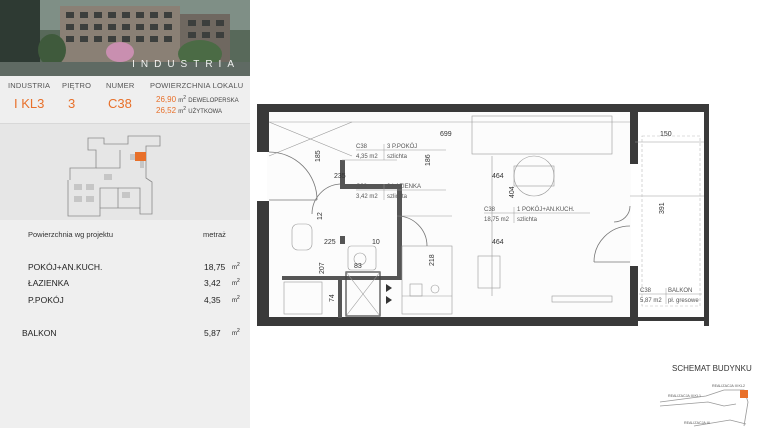 The width and height of the screenshot is (760, 428). Describe the element at coordinates (497, 220) in the screenshot. I see `room1-area: 18,75 m2` at that location.